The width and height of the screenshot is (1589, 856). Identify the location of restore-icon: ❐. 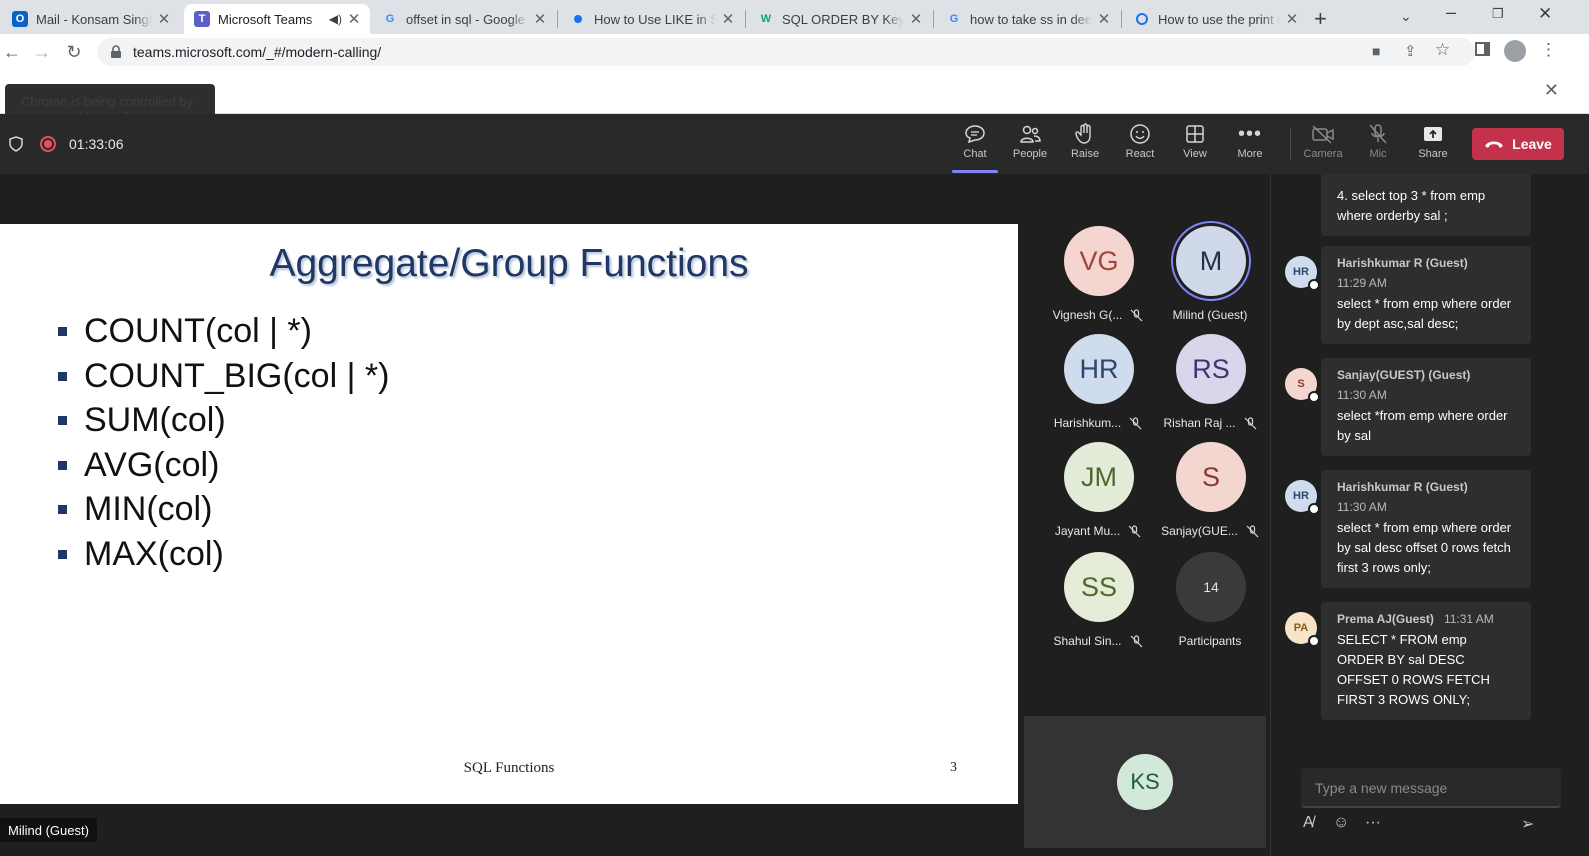
(1498, 14).